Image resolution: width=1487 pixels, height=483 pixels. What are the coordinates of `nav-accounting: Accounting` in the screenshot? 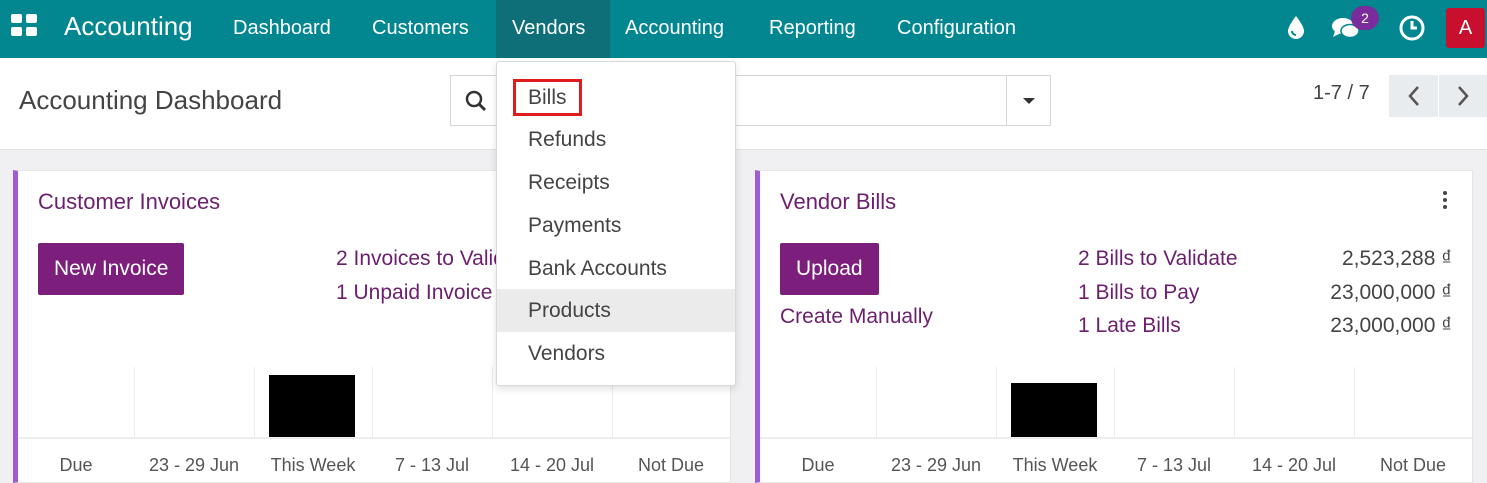 It's located at (674, 29).